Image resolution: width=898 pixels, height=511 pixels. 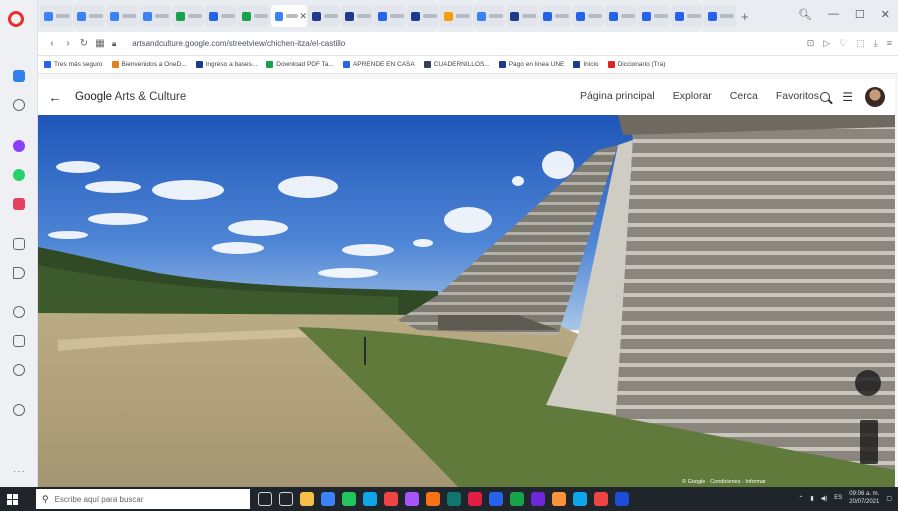 I want to click on task-view-icon, so click(x=265, y=499).